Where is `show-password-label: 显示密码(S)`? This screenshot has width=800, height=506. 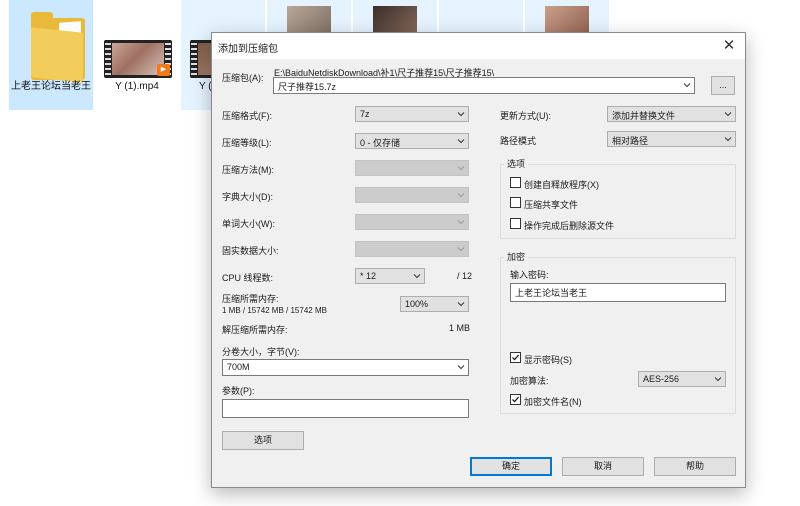
show-password-label: 显示密码(S) is located at coordinates (548, 360).